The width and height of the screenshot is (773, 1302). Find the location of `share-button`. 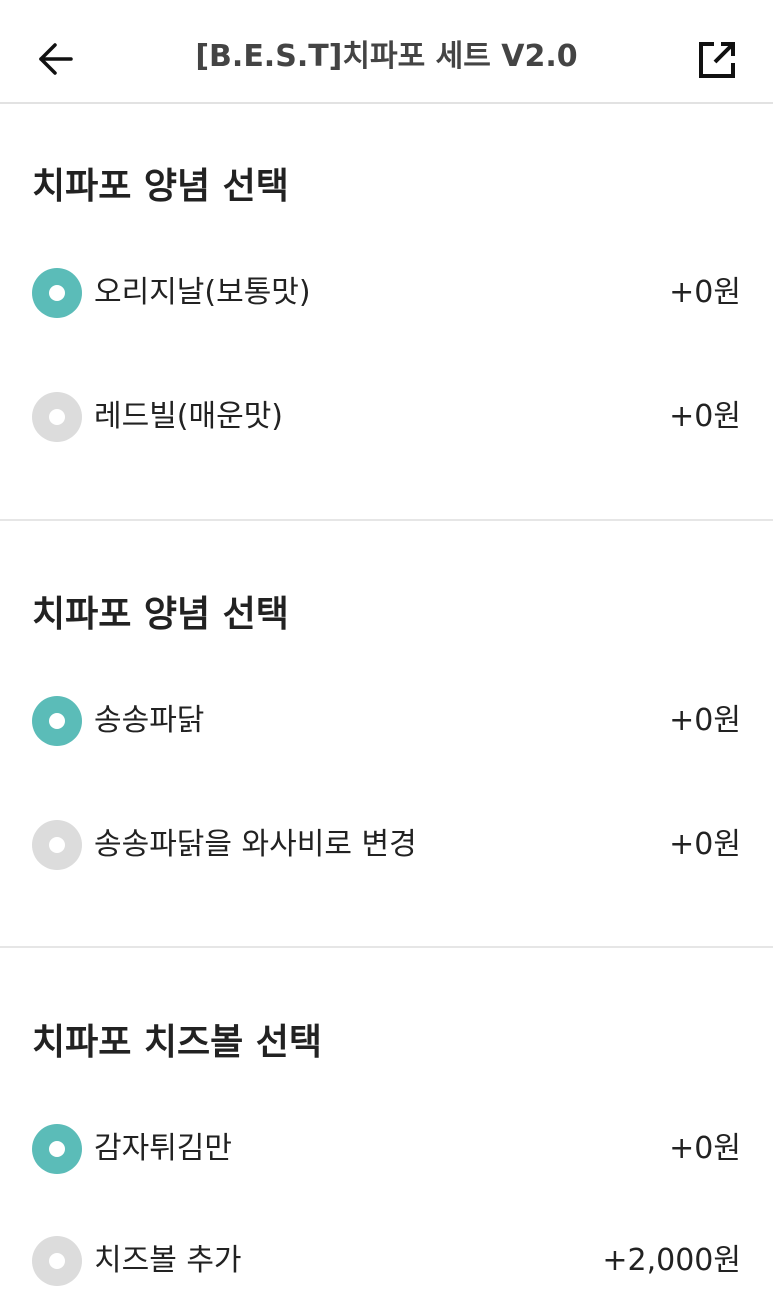

share-button is located at coordinates (718, 59).